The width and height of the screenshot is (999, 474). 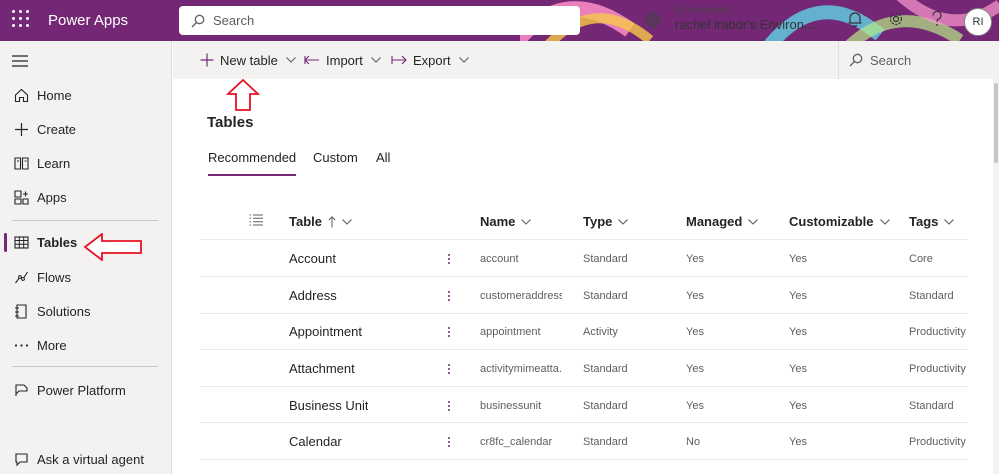 What do you see at coordinates (921, 258) in the screenshot?
I see `row-tags: Core` at bounding box center [921, 258].